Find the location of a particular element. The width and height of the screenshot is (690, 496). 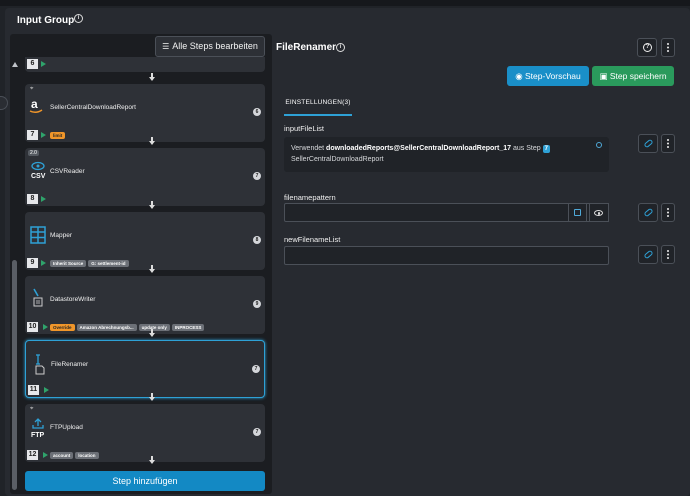

eye-icon is located at coordinates (598, 213).